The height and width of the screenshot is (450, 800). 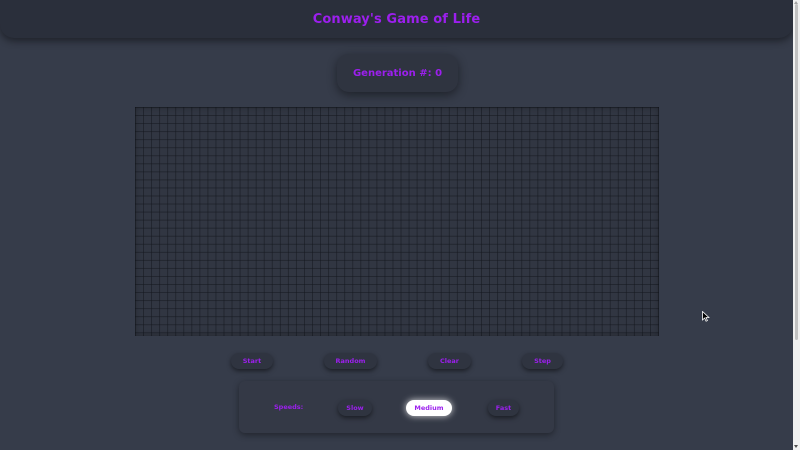 I want to click on speed-slow-button: Slow, so click(x=355, y=408).